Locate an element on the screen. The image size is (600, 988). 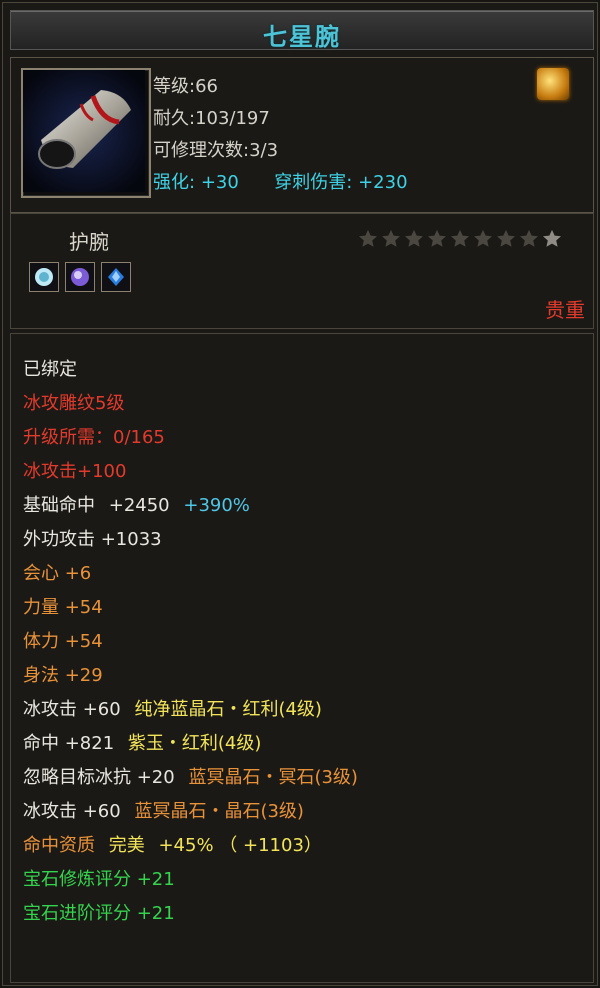
gem-advance-line: 宝石进阶评分 +21 is located at coordinates (99, 913).